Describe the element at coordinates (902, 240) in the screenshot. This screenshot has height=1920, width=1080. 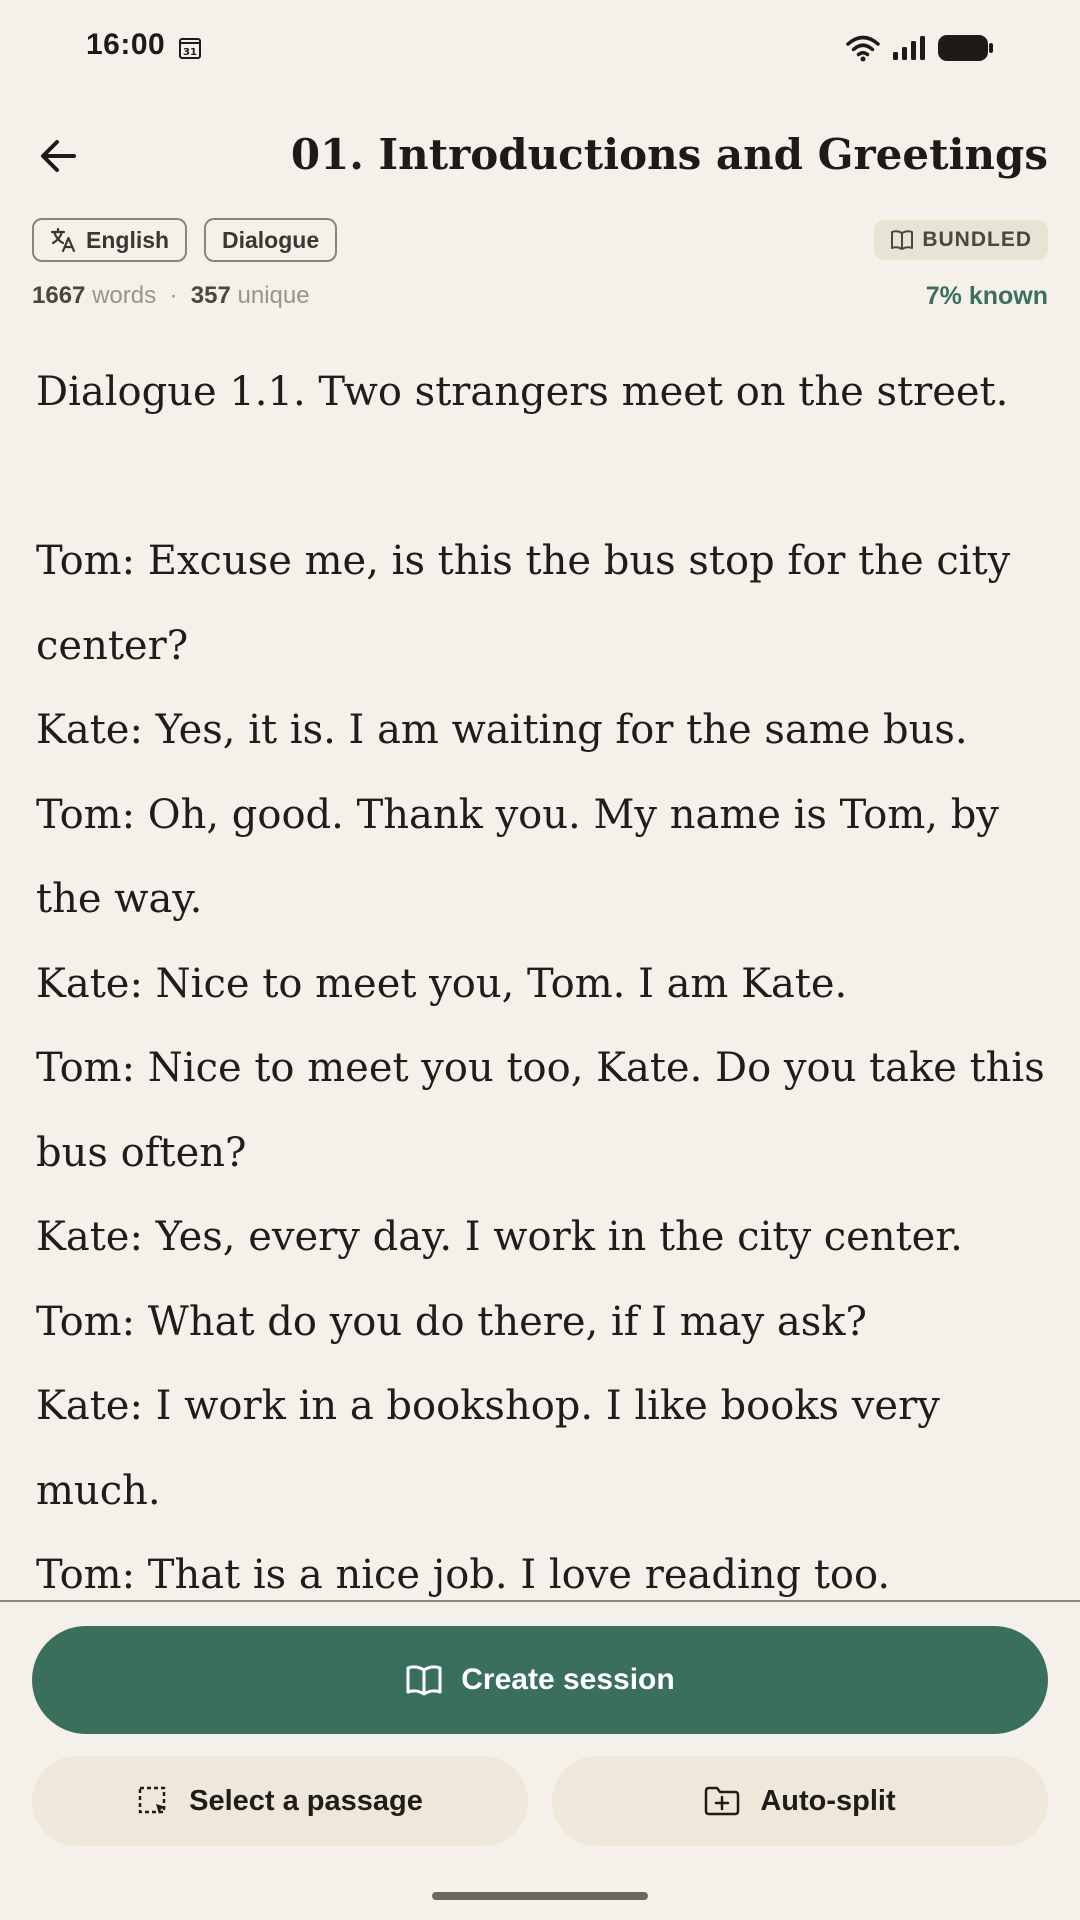
I see `book-icon` at that location.